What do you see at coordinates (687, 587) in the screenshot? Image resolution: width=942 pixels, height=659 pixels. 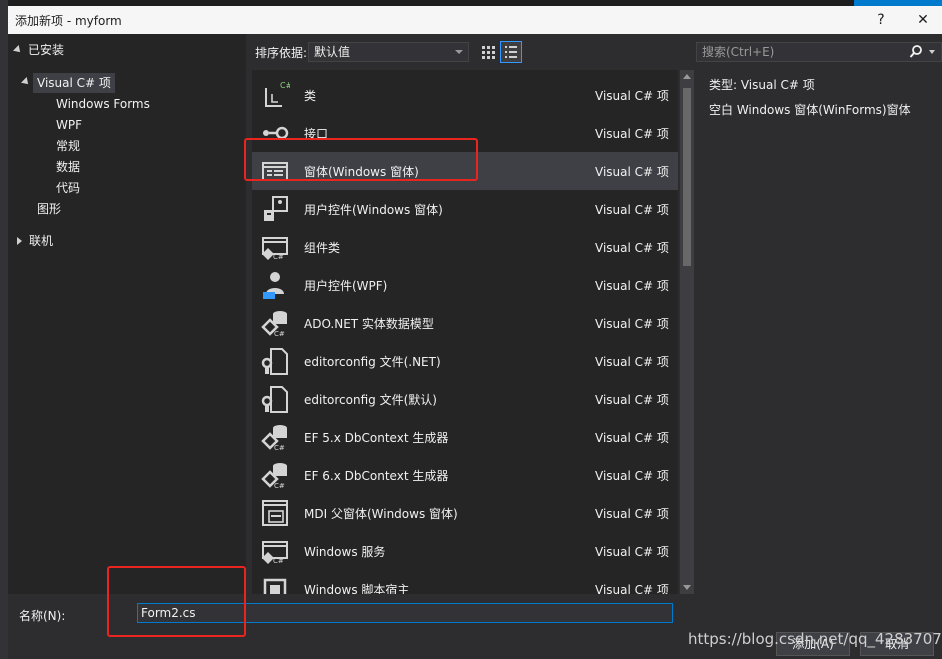 I see `scroll-down-arrow-icon` at bounding box center [687, 587].